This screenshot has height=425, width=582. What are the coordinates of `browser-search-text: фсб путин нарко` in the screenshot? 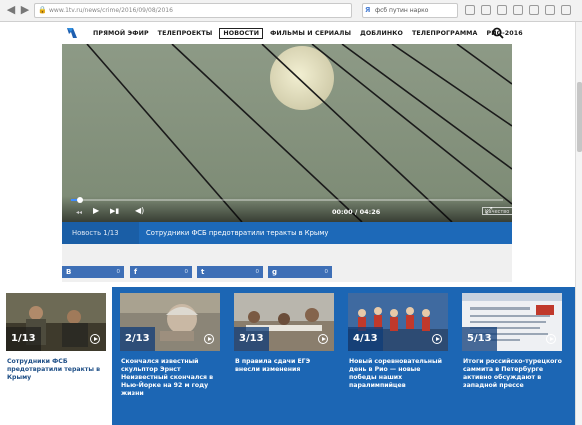 It's located at (402, 10).